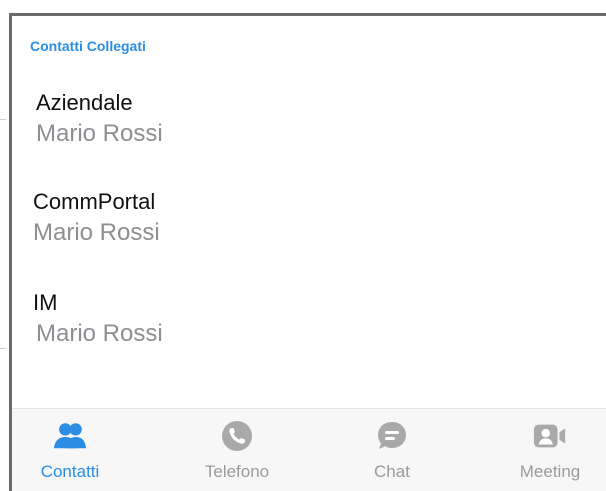 This screenshot has height=491, width=606. I want to click on contact-source: CommPortal, so click(94, 201).